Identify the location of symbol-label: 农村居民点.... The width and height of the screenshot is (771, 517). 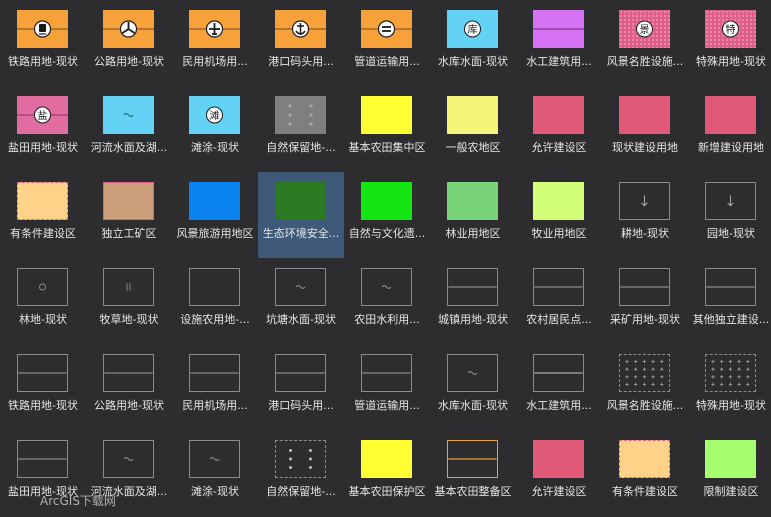
(559, 319).